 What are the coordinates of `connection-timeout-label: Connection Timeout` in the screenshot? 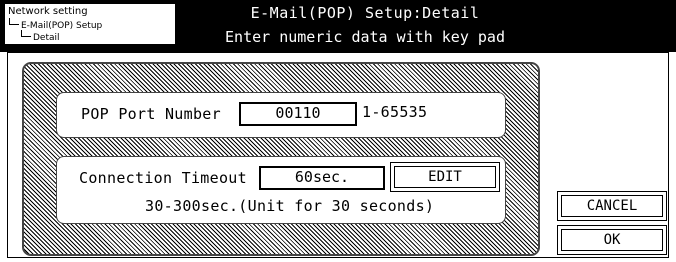 It's located at (163, 178).